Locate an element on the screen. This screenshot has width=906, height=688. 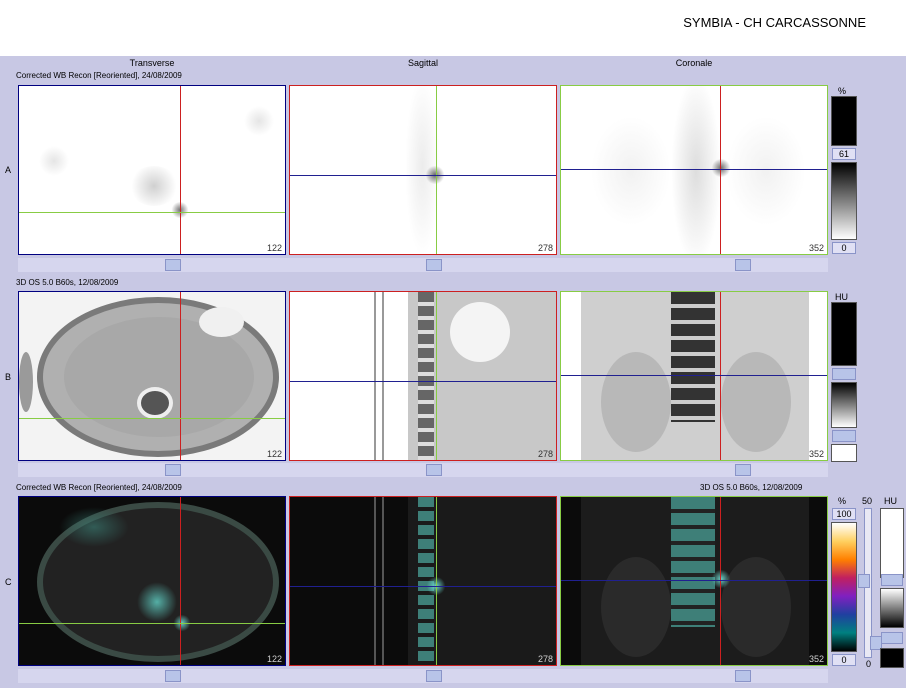
viewport-fused-sagittal: 278 is located at coordinates (423, 581).